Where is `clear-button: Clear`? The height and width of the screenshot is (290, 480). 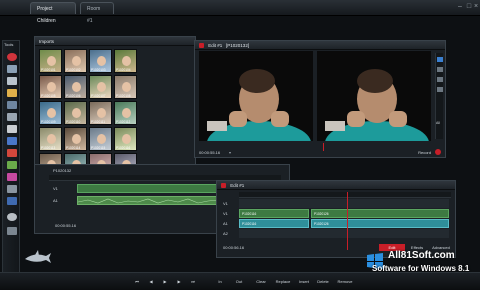 clear-button: Clear is located at coordinates (261, 282).